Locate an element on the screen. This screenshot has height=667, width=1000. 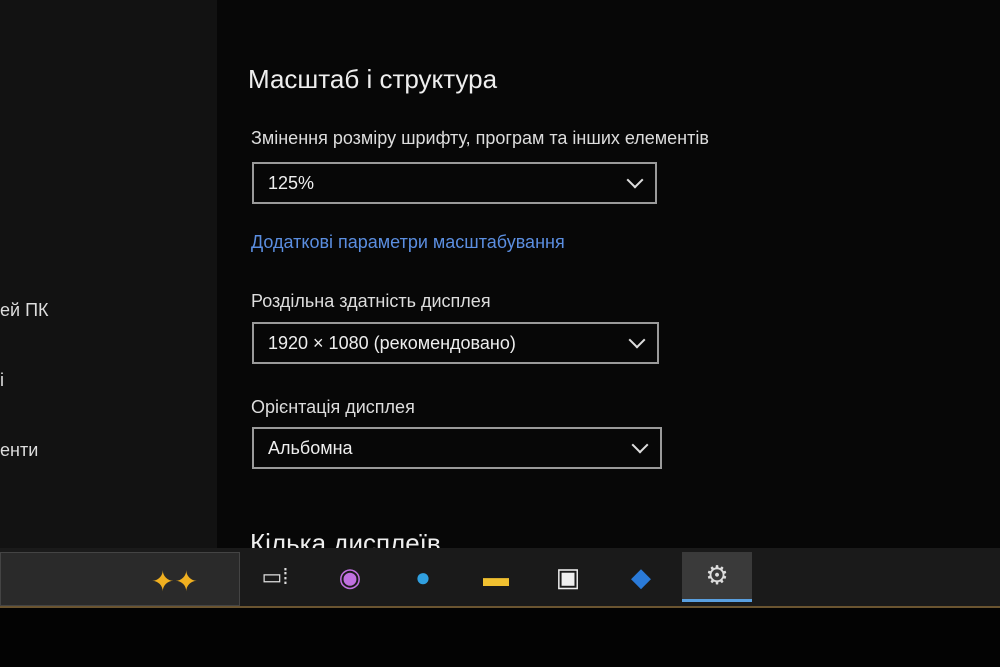
resolution-value: 1920 × 1080 (рекомендовано) is located at coordinates (392, 342).